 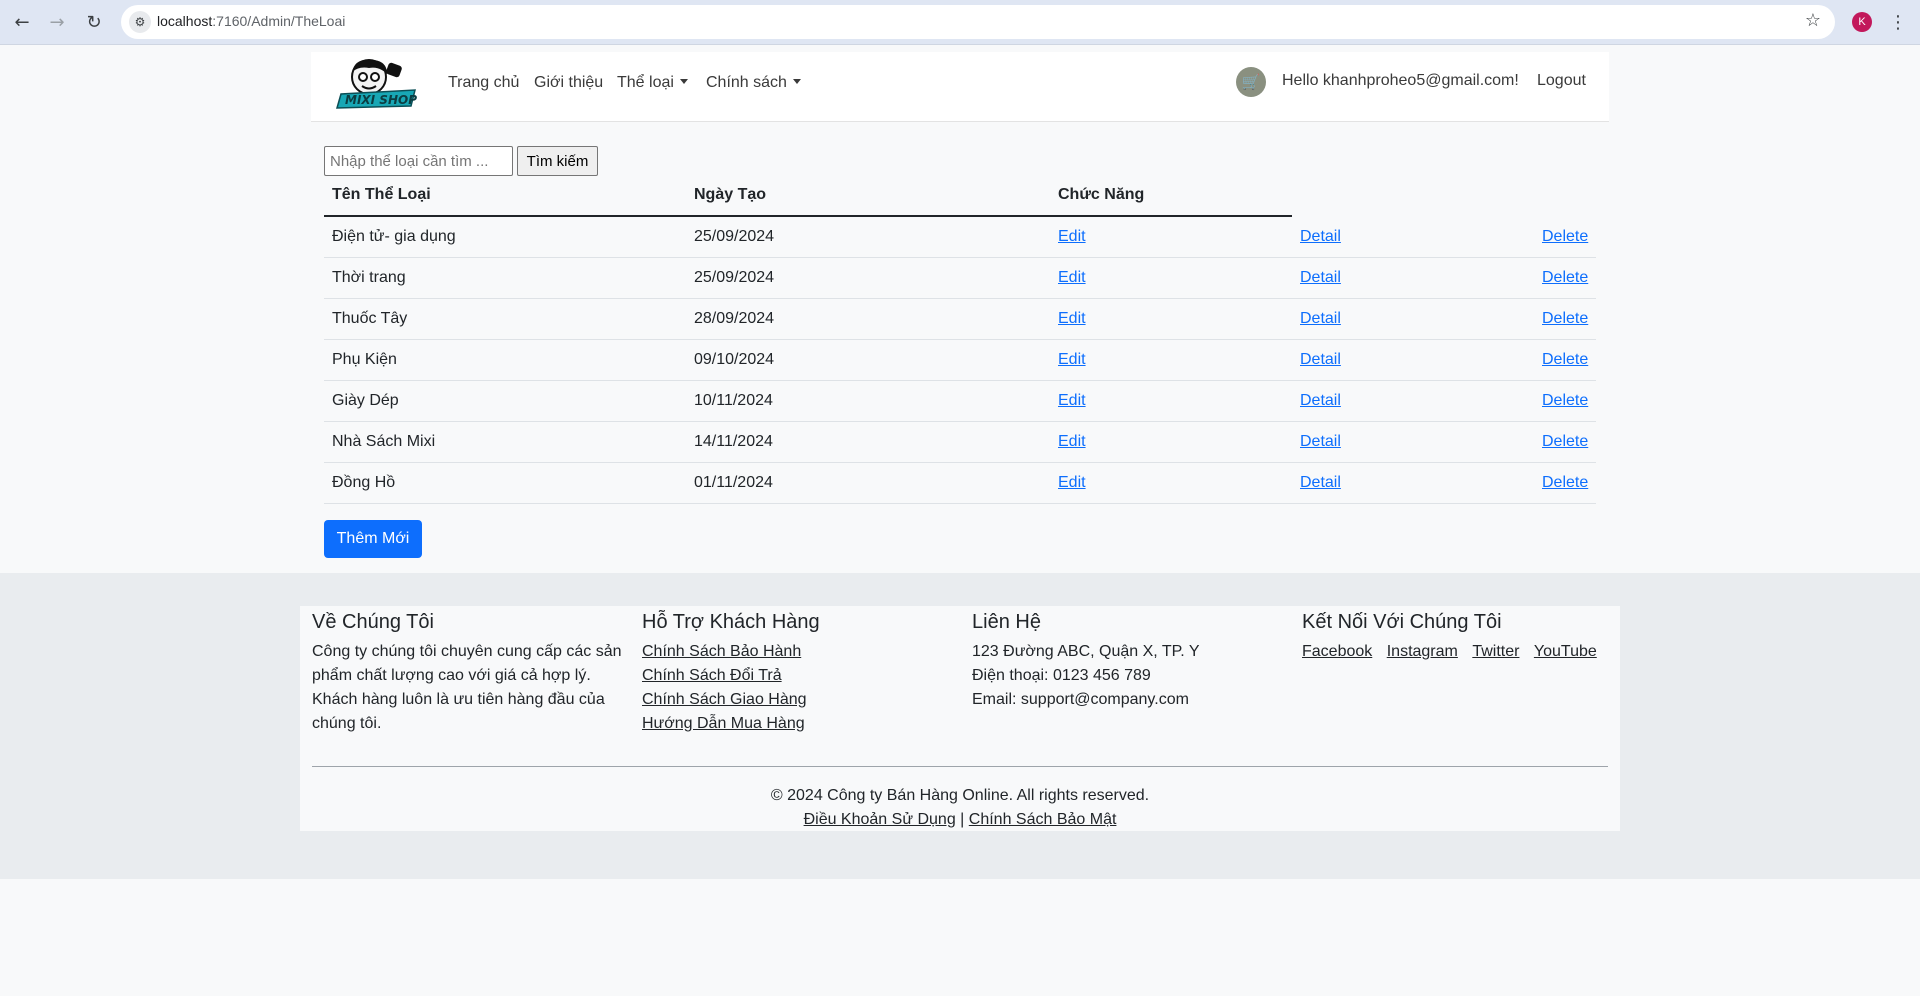 I want to click on table-row: Thuốc Tây 28/09/2024 Edit Detail Delete, so click(x=960, y=319).